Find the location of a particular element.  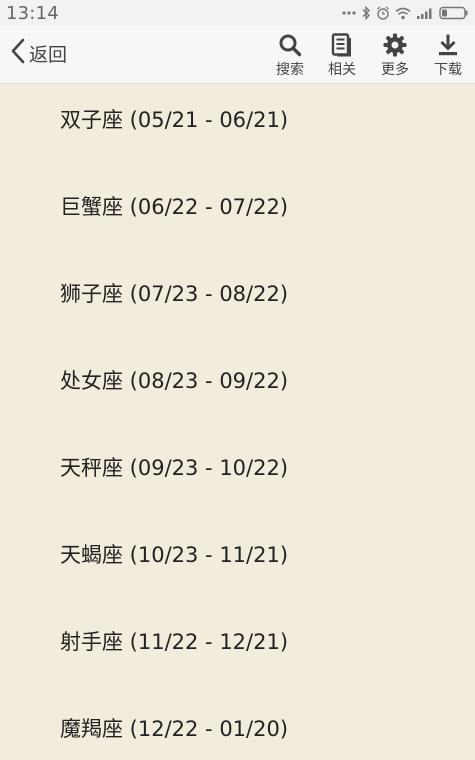

related-button: 相关 is located at coordinates (342, 56).